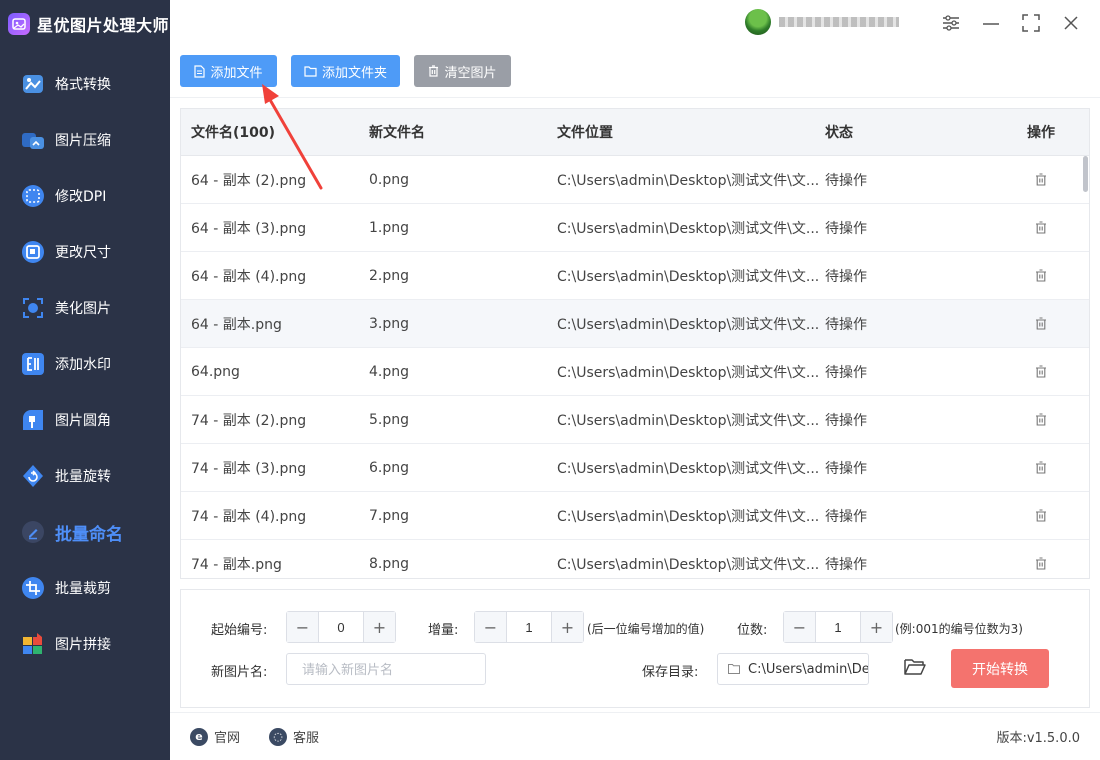 The width and height of the screenshot is (1100, 760). What do you see at coordinates (800, 627) in the screenshot?
I see `digits-decrement: −` at bounding box center [800, 627].